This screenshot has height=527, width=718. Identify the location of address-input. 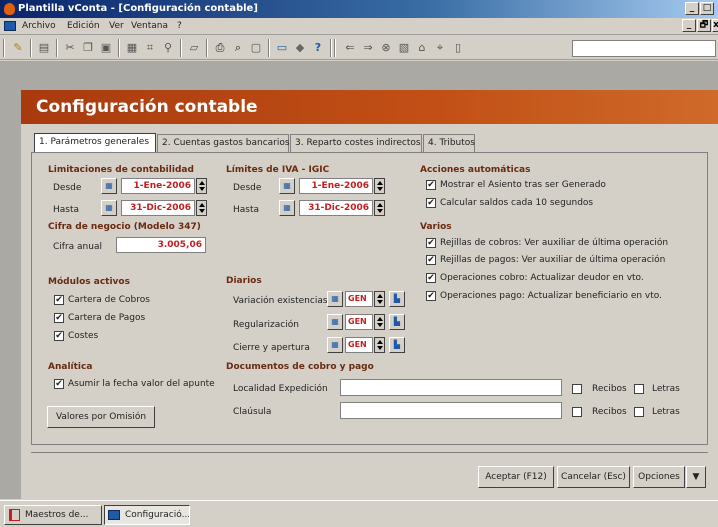
(644, 48).